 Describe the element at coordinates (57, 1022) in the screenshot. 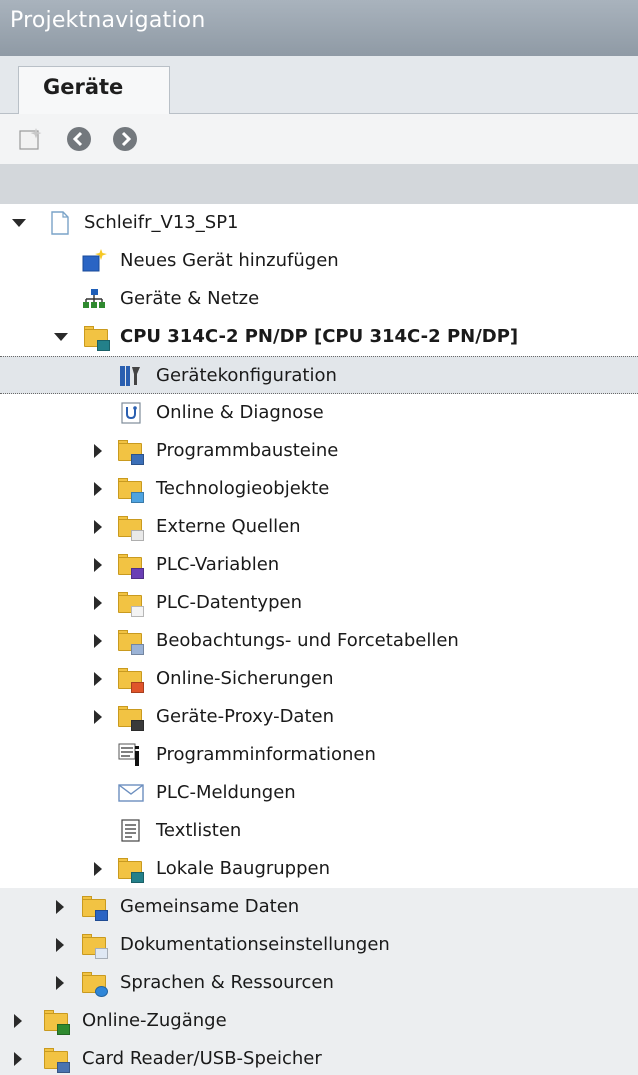

I see `online-access-folder-icon` at that location.